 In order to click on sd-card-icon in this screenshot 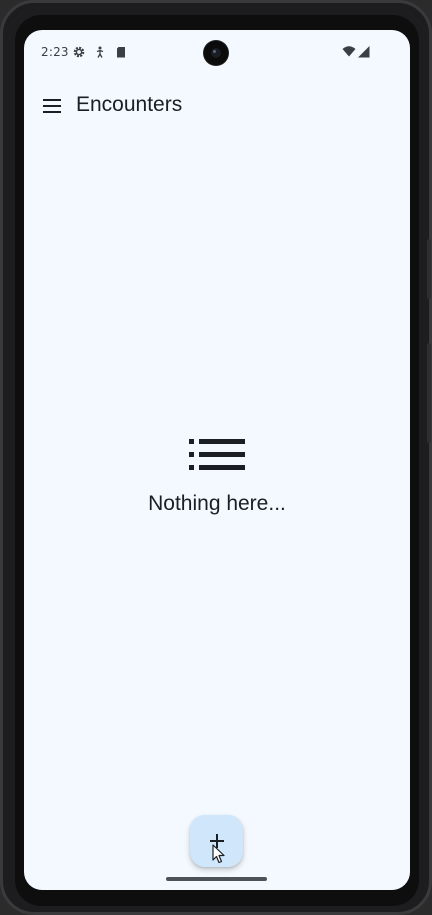, I will do `click(121, 52)`.